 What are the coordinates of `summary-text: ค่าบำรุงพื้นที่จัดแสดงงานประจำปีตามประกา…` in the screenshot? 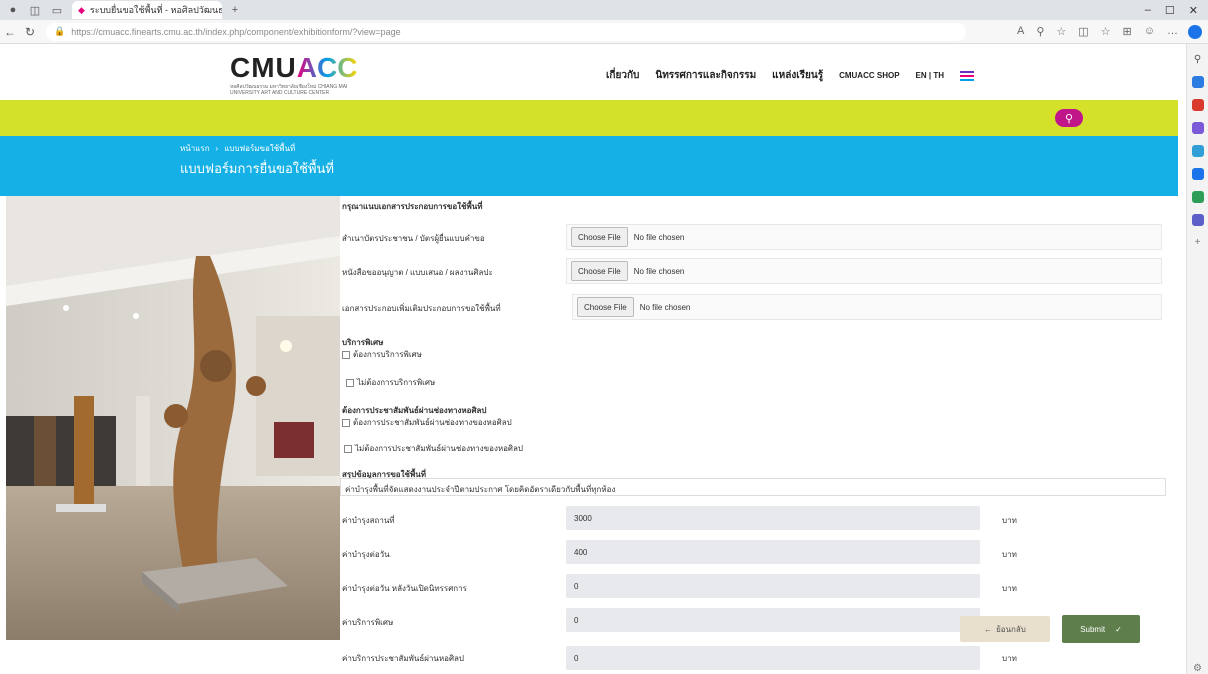 It's located at (753, 487).